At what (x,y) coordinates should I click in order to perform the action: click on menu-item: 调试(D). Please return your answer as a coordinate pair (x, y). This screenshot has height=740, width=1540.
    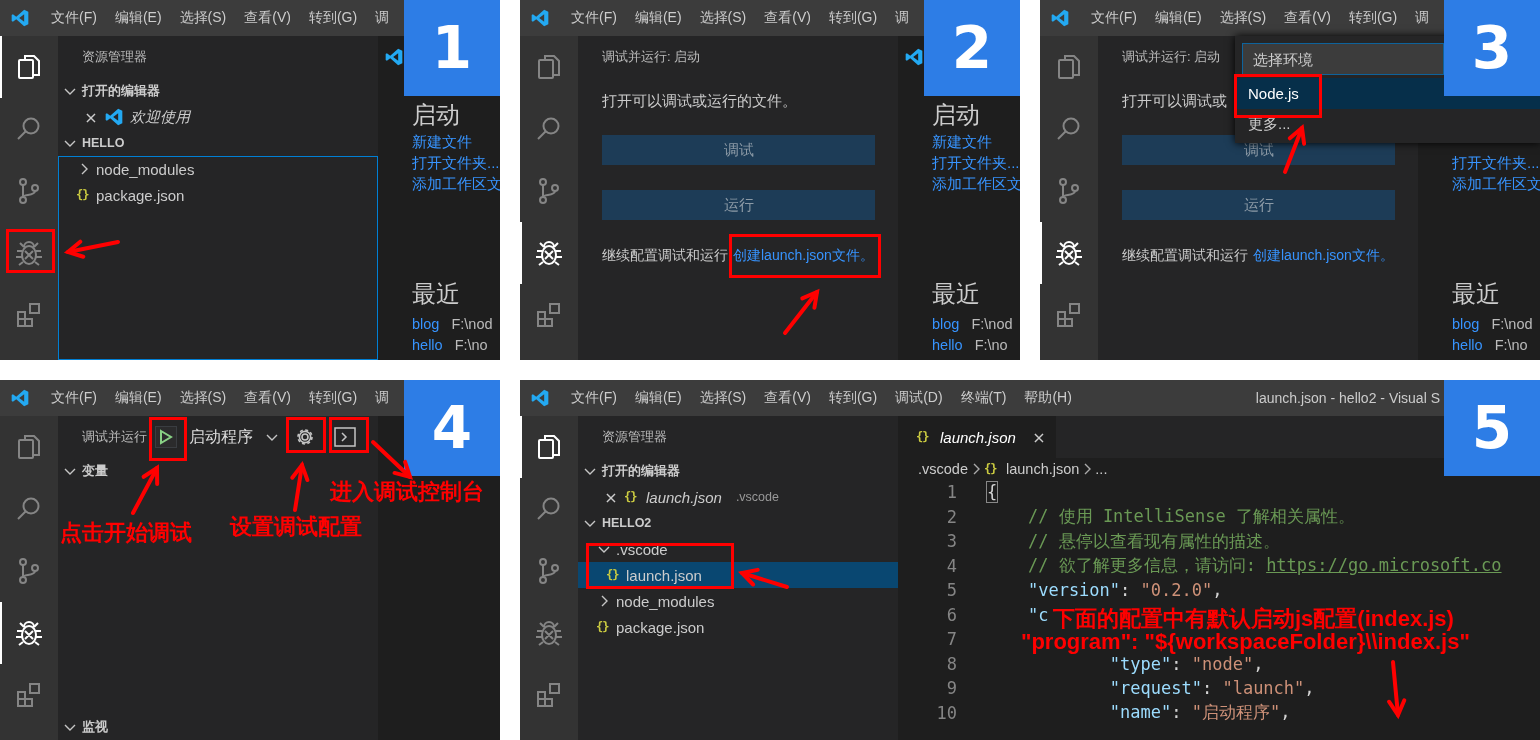
    Looking at the image, I should click on (919, 398).